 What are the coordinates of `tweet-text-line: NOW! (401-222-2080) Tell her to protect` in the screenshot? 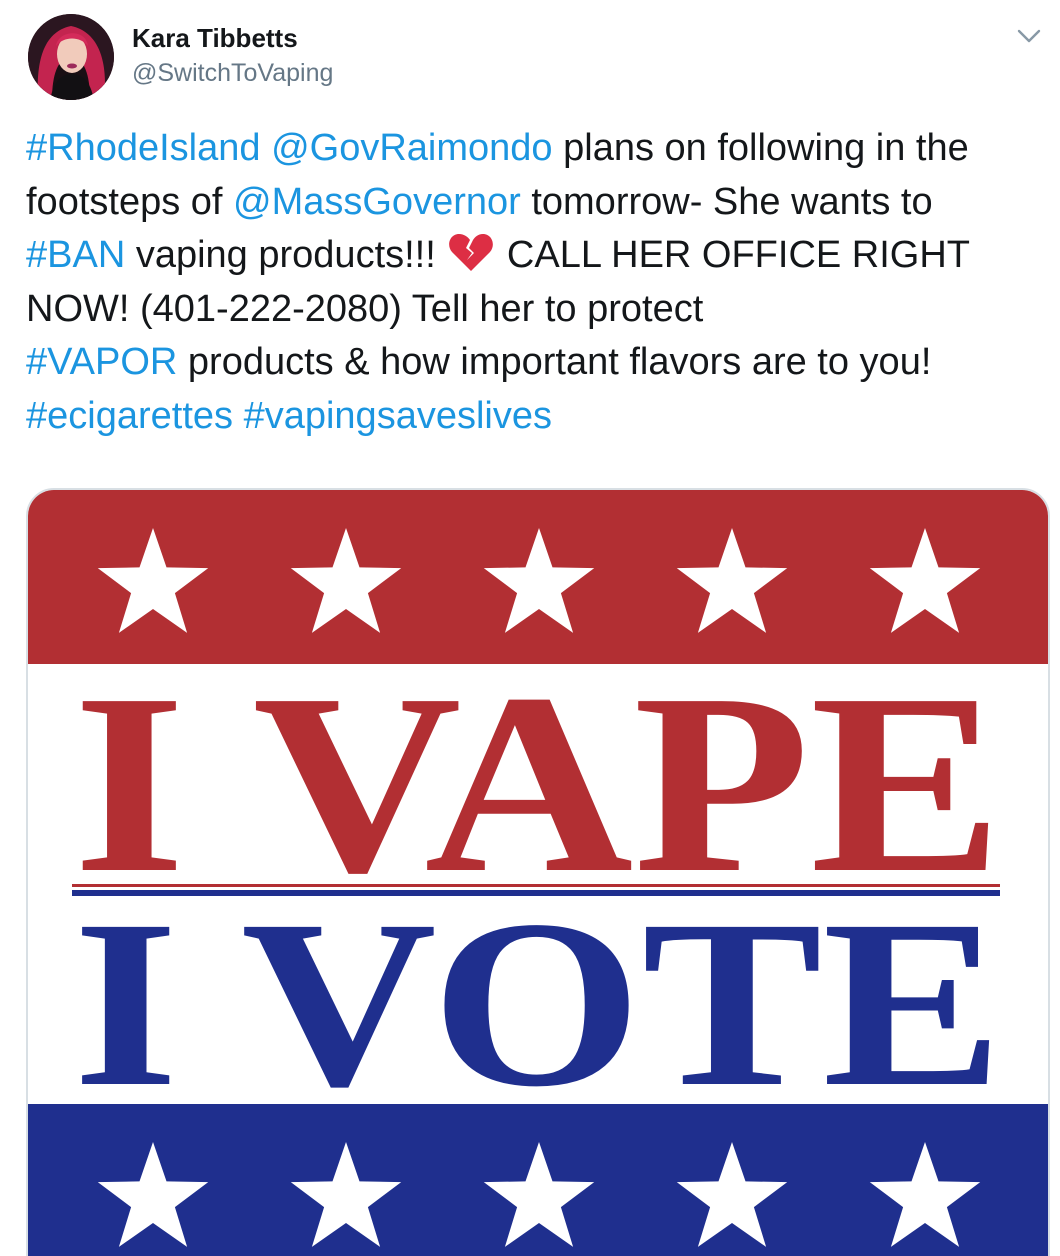 It's located at (541, 310).